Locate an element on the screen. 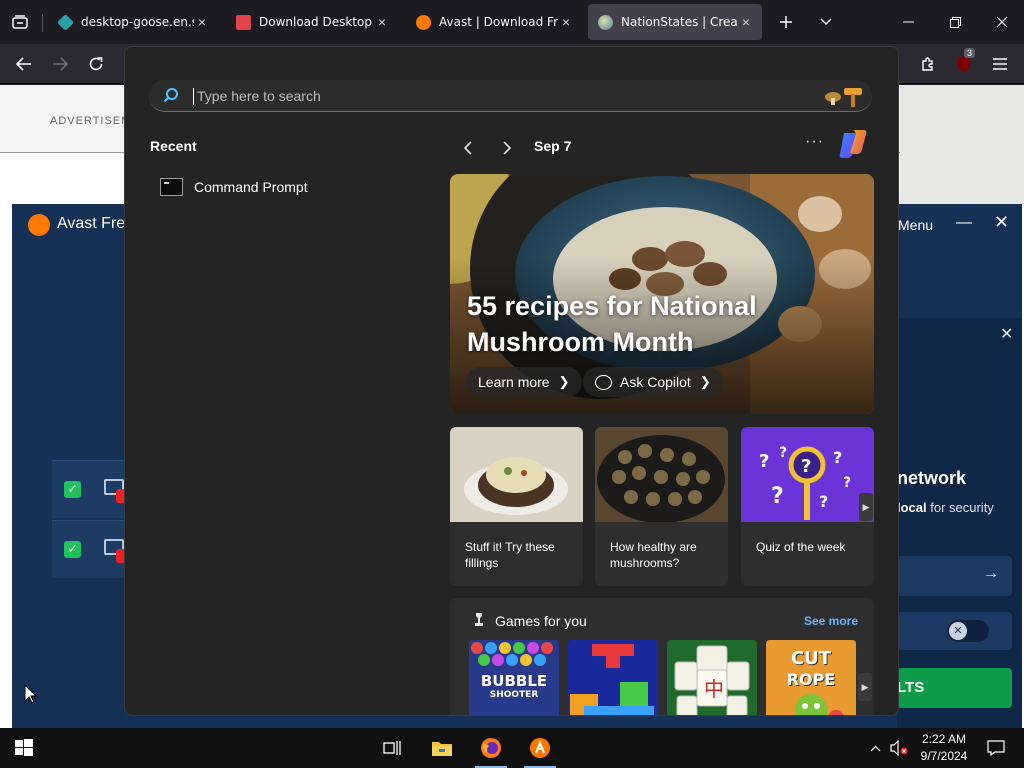  panel-title: network is located at coordinates (932, 478).